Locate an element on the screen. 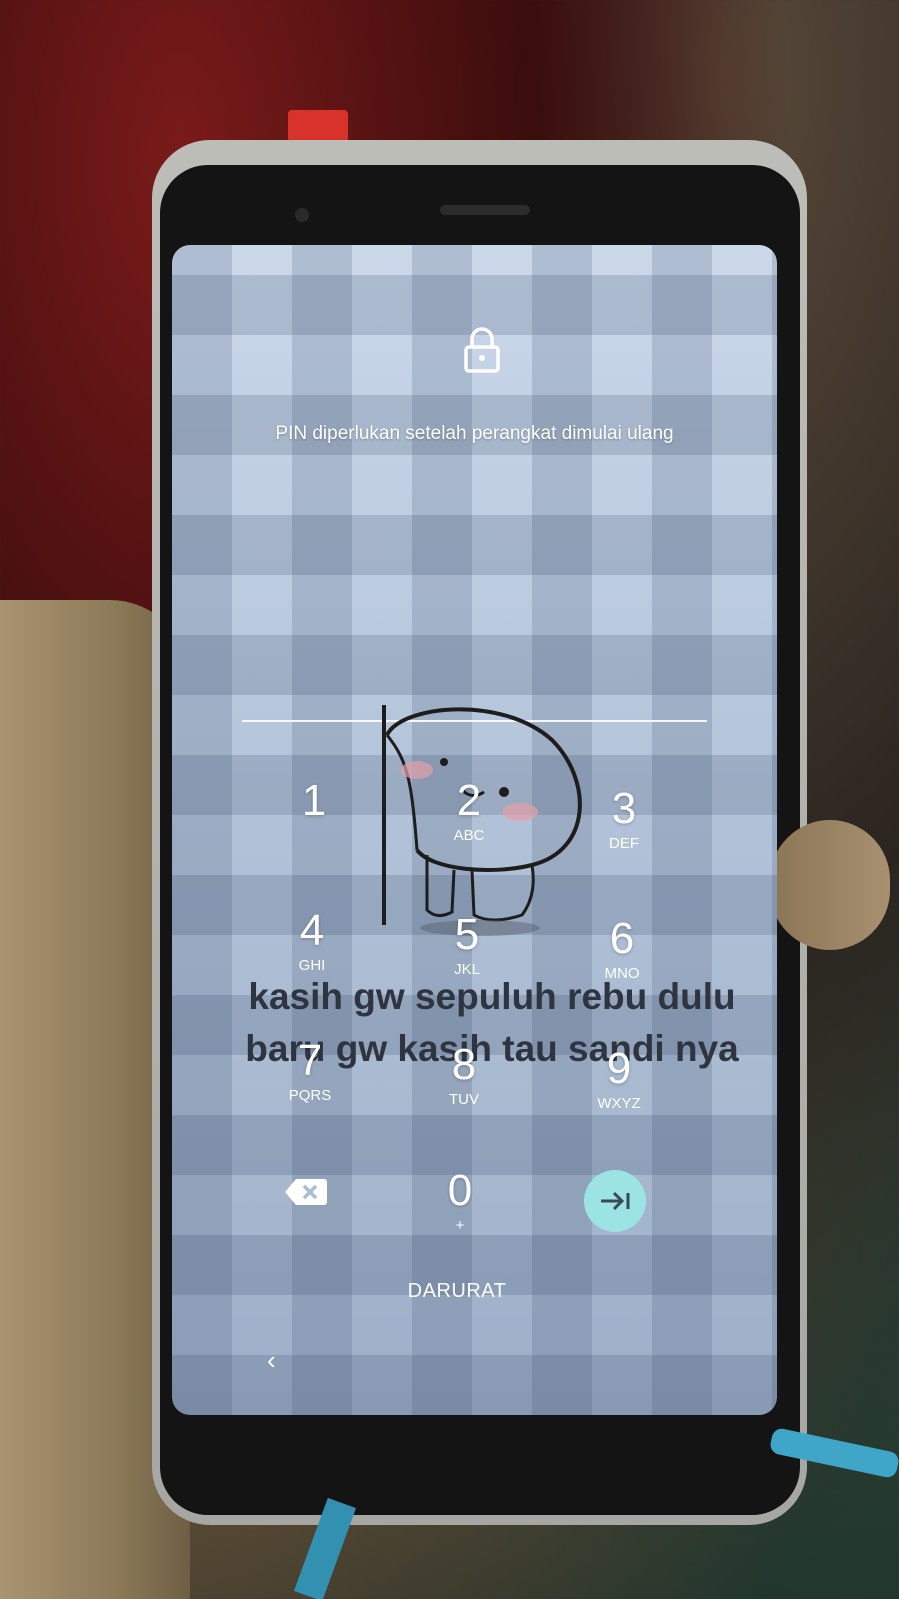  key-7: 7 PQRS is located at coordinates (310, 1090).